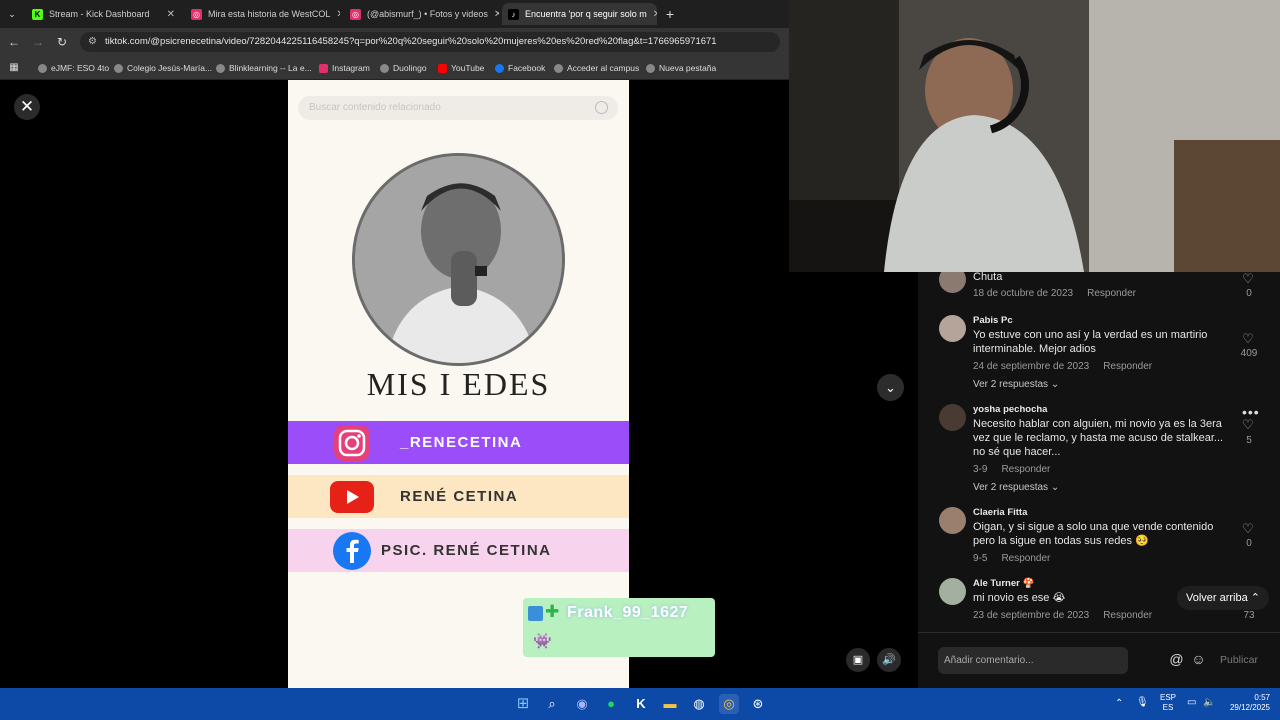 The height and width of the screenshot is (720, 1280). I want to click on search-icon, so click(601, 107).